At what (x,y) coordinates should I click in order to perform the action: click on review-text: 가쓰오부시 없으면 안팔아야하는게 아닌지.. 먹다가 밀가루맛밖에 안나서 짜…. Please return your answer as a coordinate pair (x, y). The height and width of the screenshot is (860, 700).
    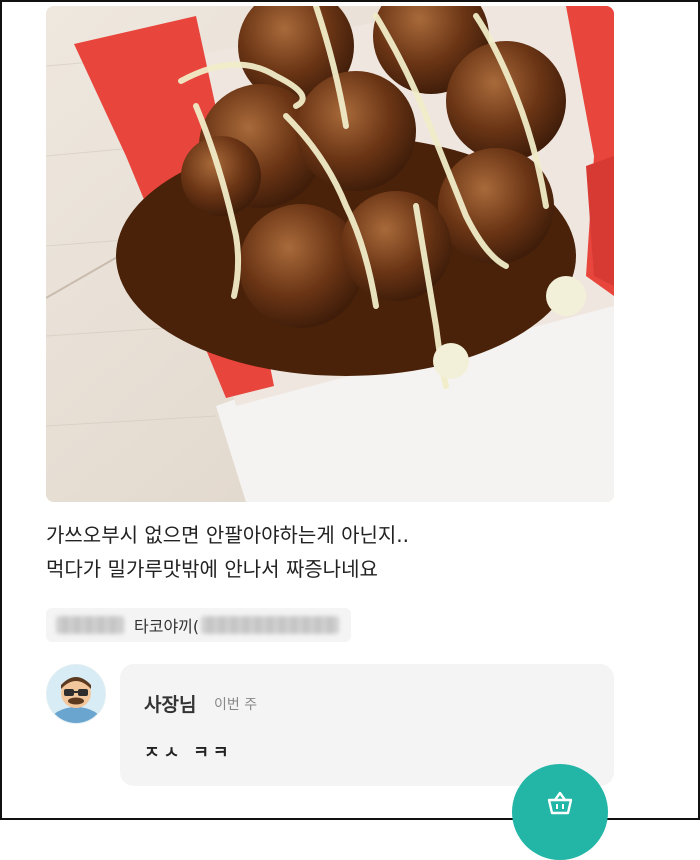
    Looking at the image, I should click on (346, 552).